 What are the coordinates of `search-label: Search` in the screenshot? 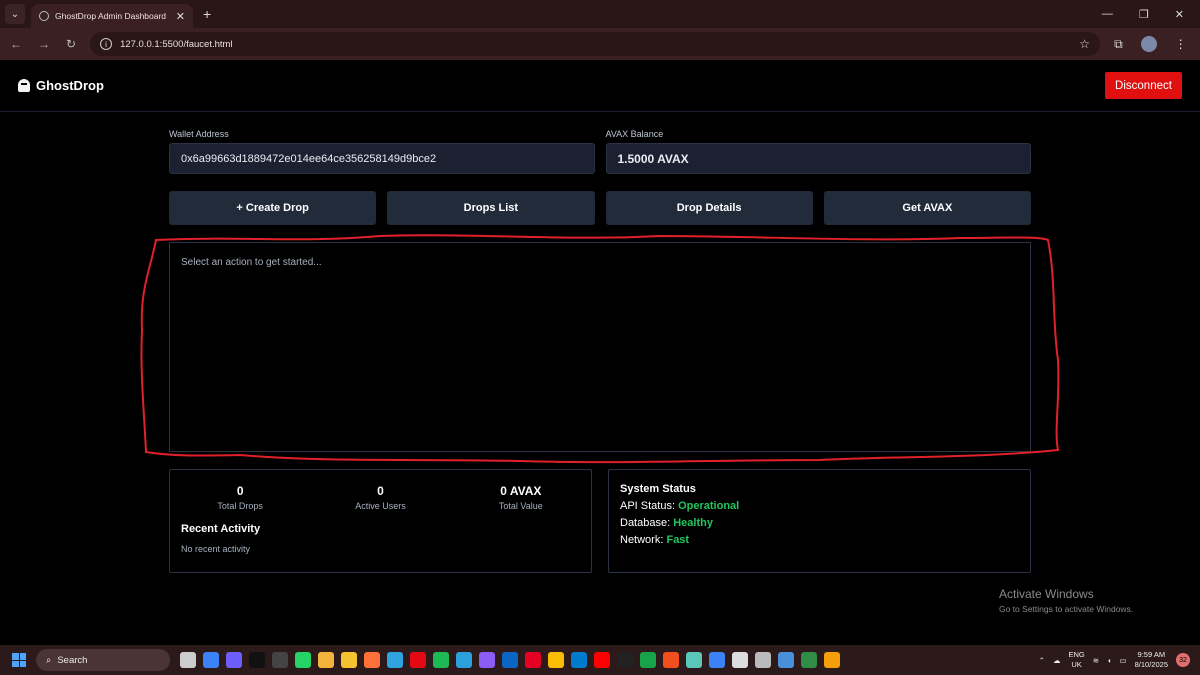 It's located at (72, 660).